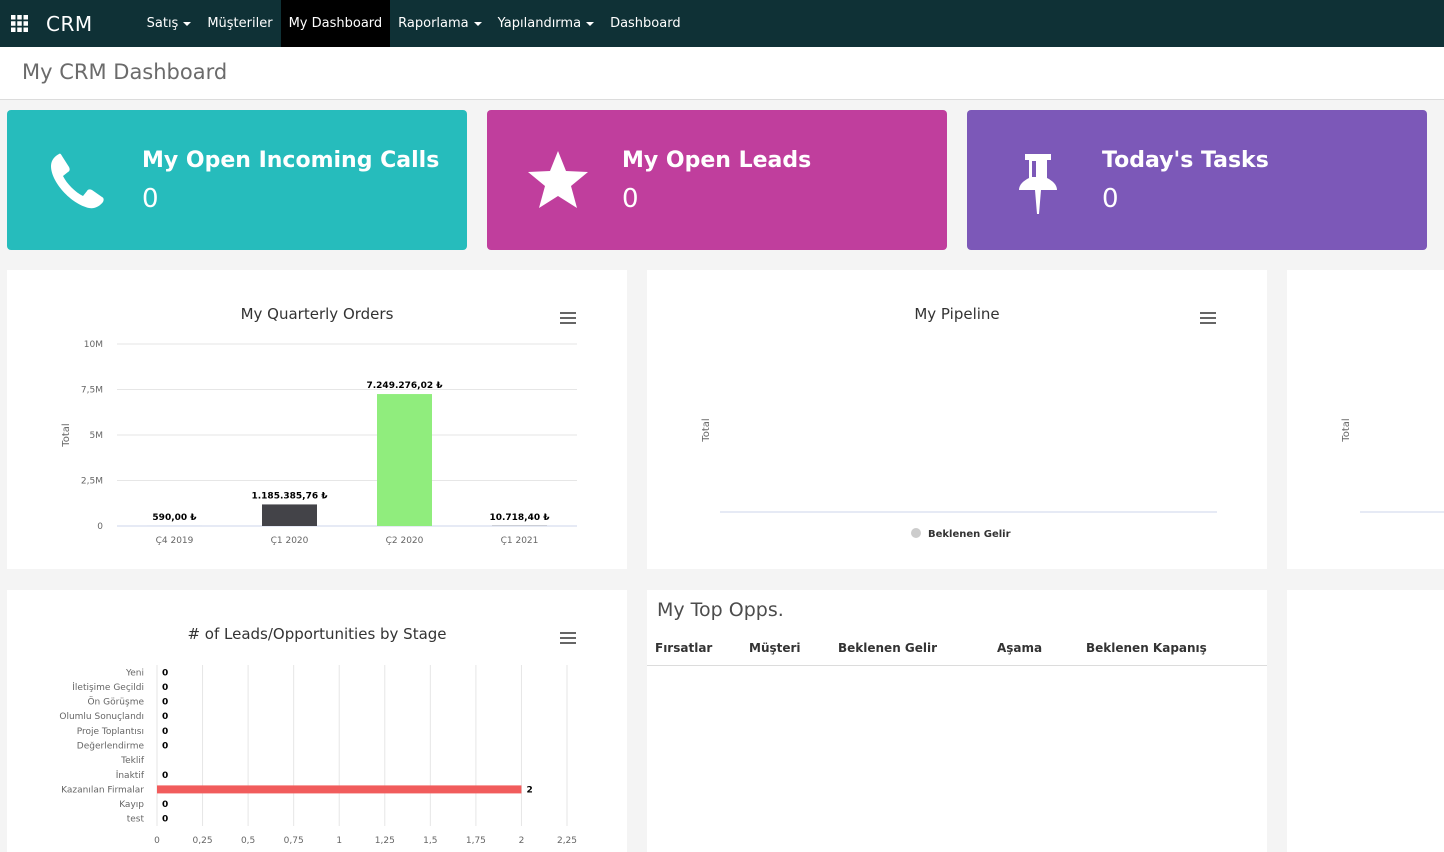 The image size is (1444, 852). Describe the element at coordinates (1197, 180) in the screenshot. I see `kpi-todays-tasks: Today's Tasks 0` at that location.